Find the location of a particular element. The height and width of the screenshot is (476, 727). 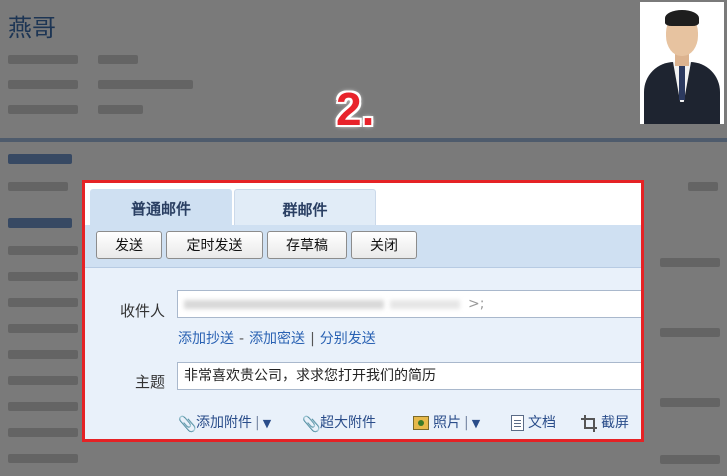

subject-label: 主题 is located at coordinates (149, 382).